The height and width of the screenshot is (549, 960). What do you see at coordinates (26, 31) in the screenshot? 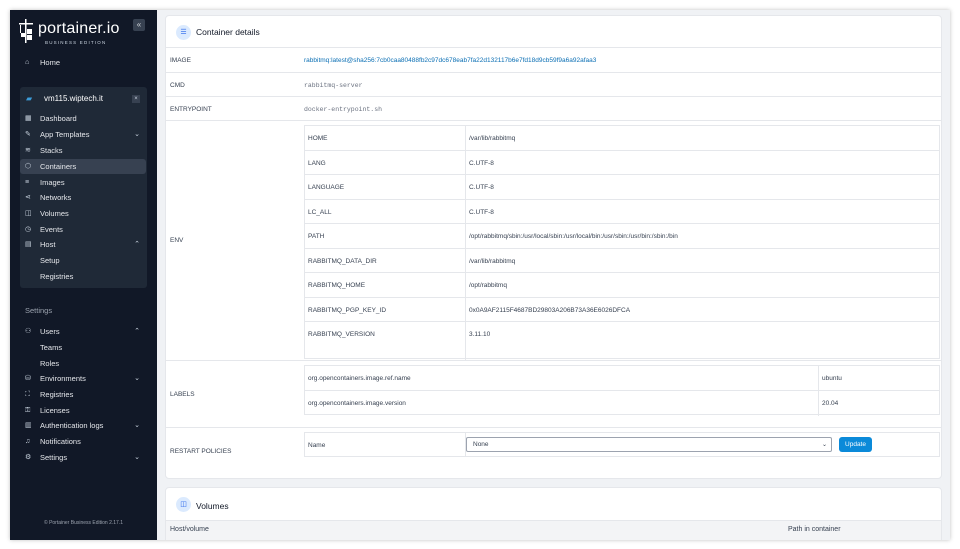
I see `portainer-logo-icon` at bounding box center [26, 31].